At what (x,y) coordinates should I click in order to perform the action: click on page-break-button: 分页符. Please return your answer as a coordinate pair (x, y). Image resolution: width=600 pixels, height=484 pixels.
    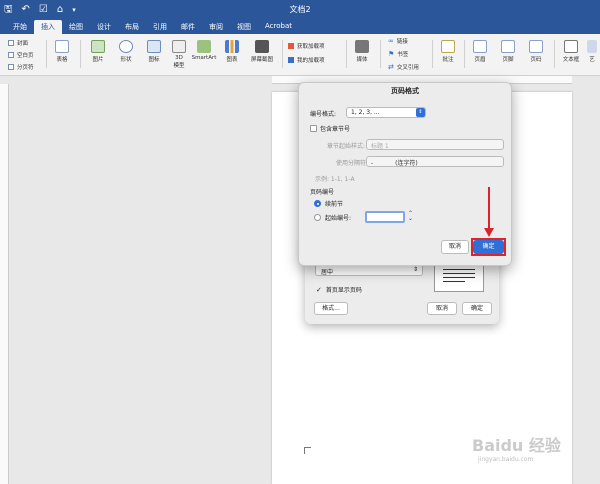
    Looking at the image, I should click on (21, 67).